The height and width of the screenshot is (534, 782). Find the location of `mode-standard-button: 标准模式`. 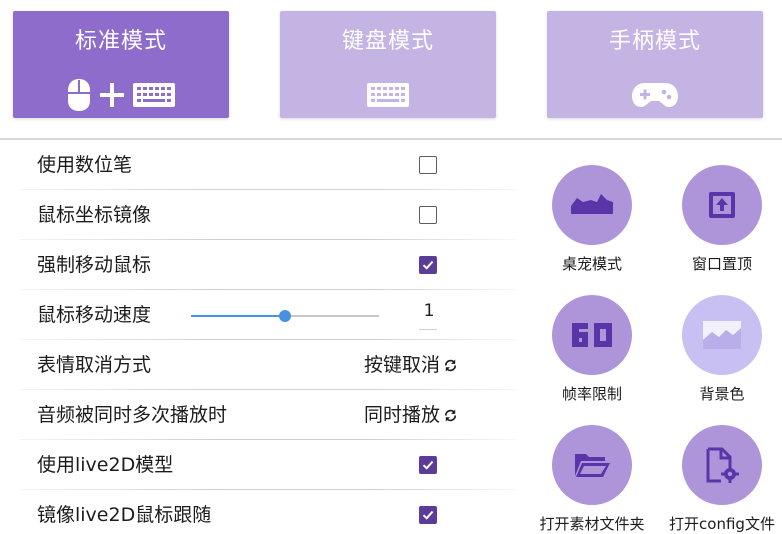

mode-standard-button: 标准模式 is located at coordinates (121, 64).